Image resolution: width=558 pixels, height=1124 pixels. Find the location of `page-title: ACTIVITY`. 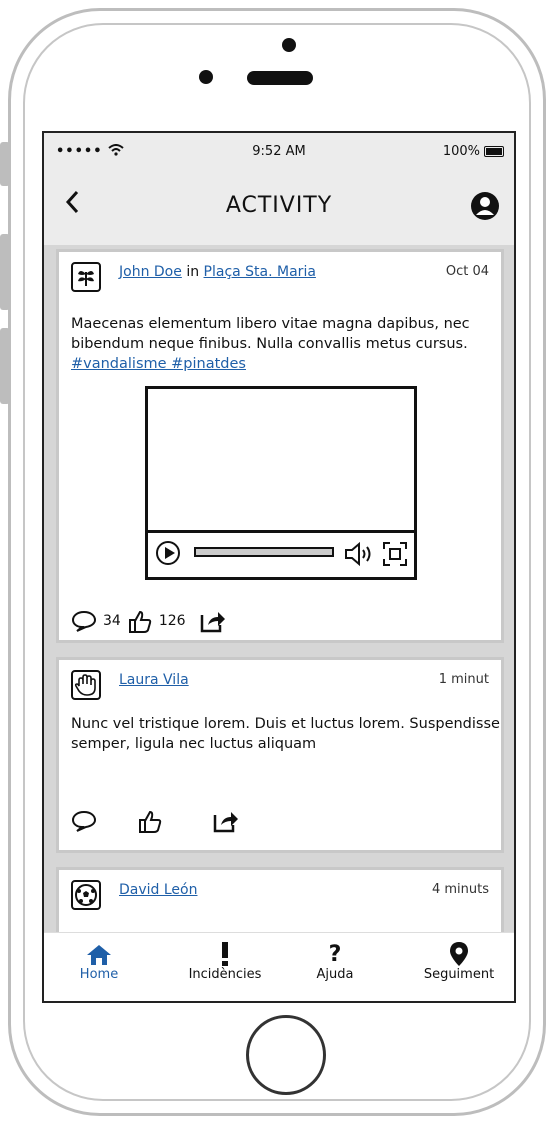

page-title: ACTIVITY is located at coordinates (279, 205).